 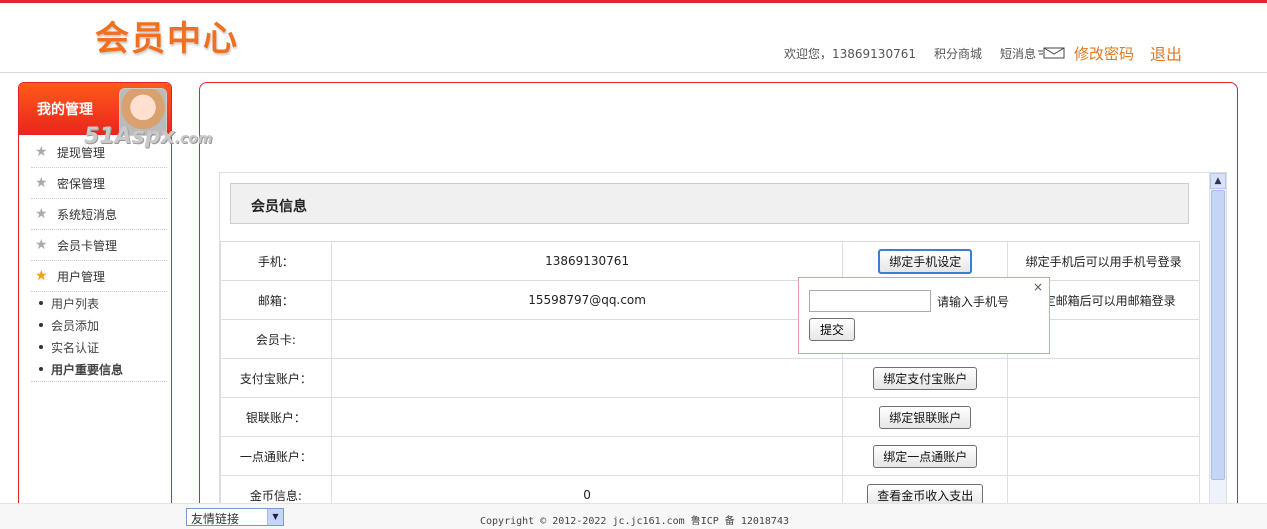 What do you see at coordinates (276, 456) in the screenshot?
I see `row-label: 一点通账户：` at bounding box center [276, 456].